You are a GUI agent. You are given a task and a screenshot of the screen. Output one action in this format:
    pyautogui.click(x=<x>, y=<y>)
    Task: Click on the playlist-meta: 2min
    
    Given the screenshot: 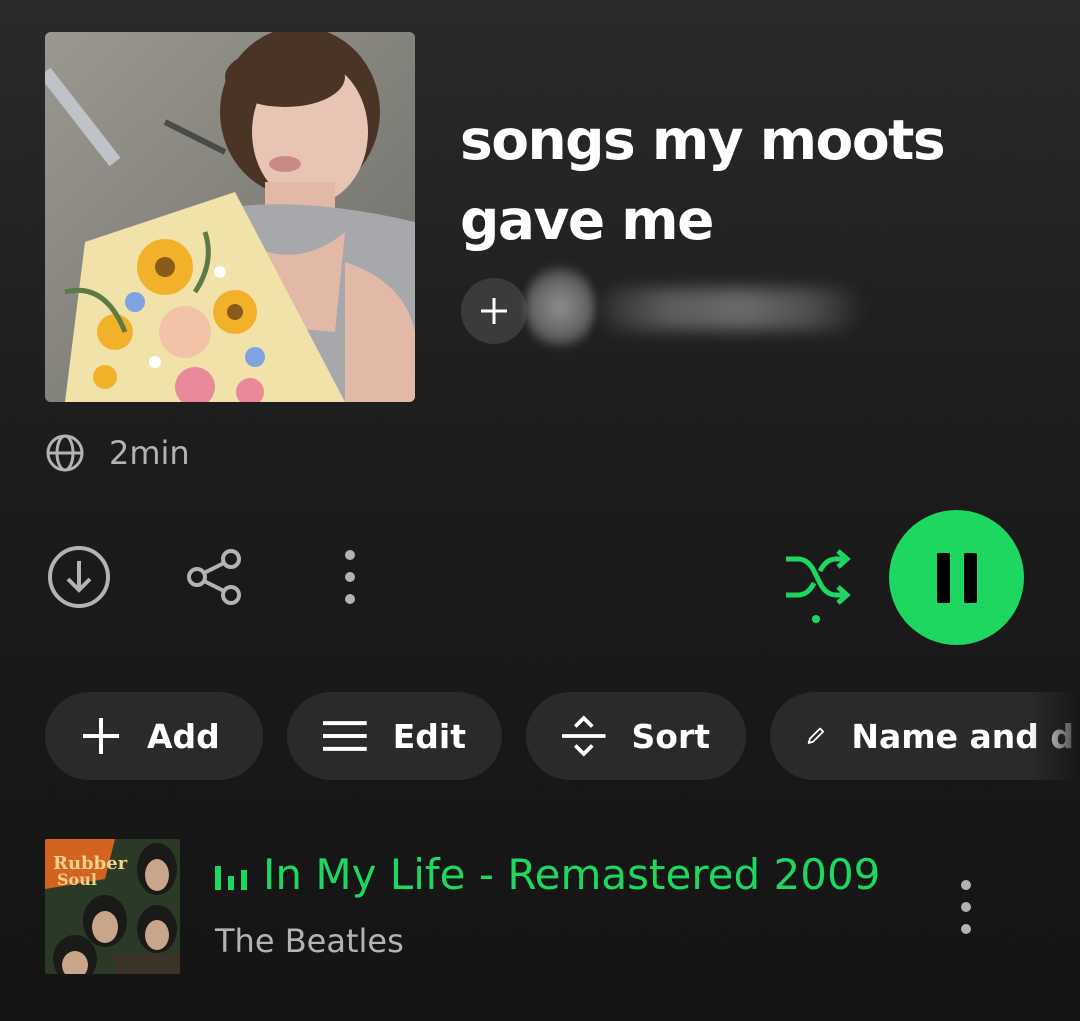 What is the action you would take?
    pyautogui.click(x=117, y=453)
    